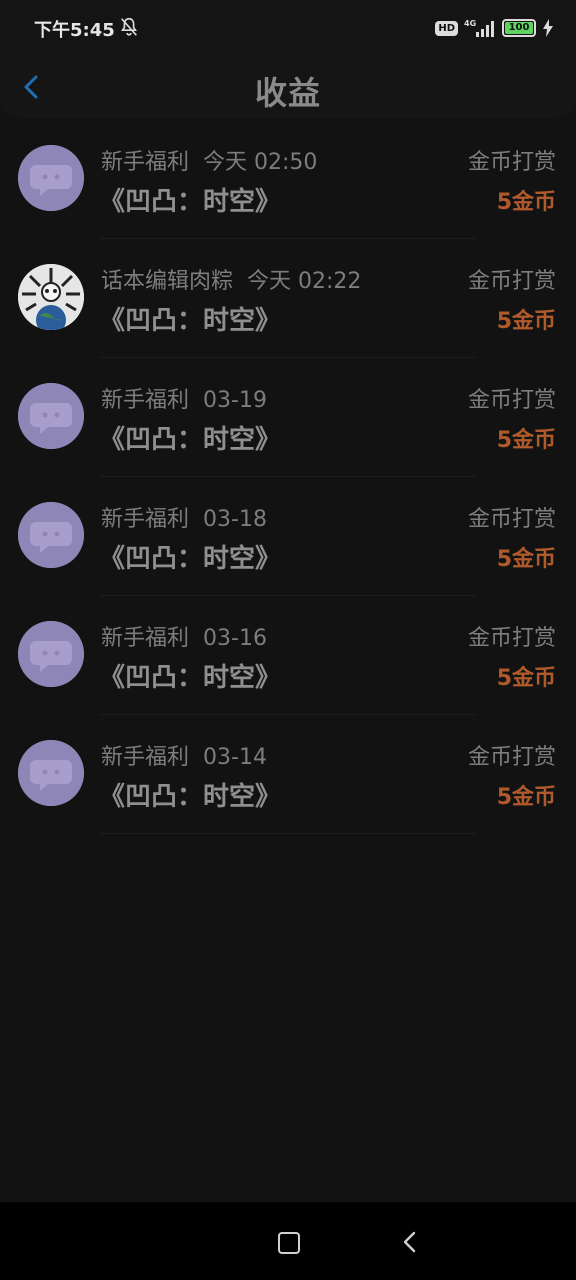 This screenshot has width=576, height=1280. Describe the element at coordinates (167, 281) in the screenshot. I see `record-user: 话本编辑肉粽` at that location.